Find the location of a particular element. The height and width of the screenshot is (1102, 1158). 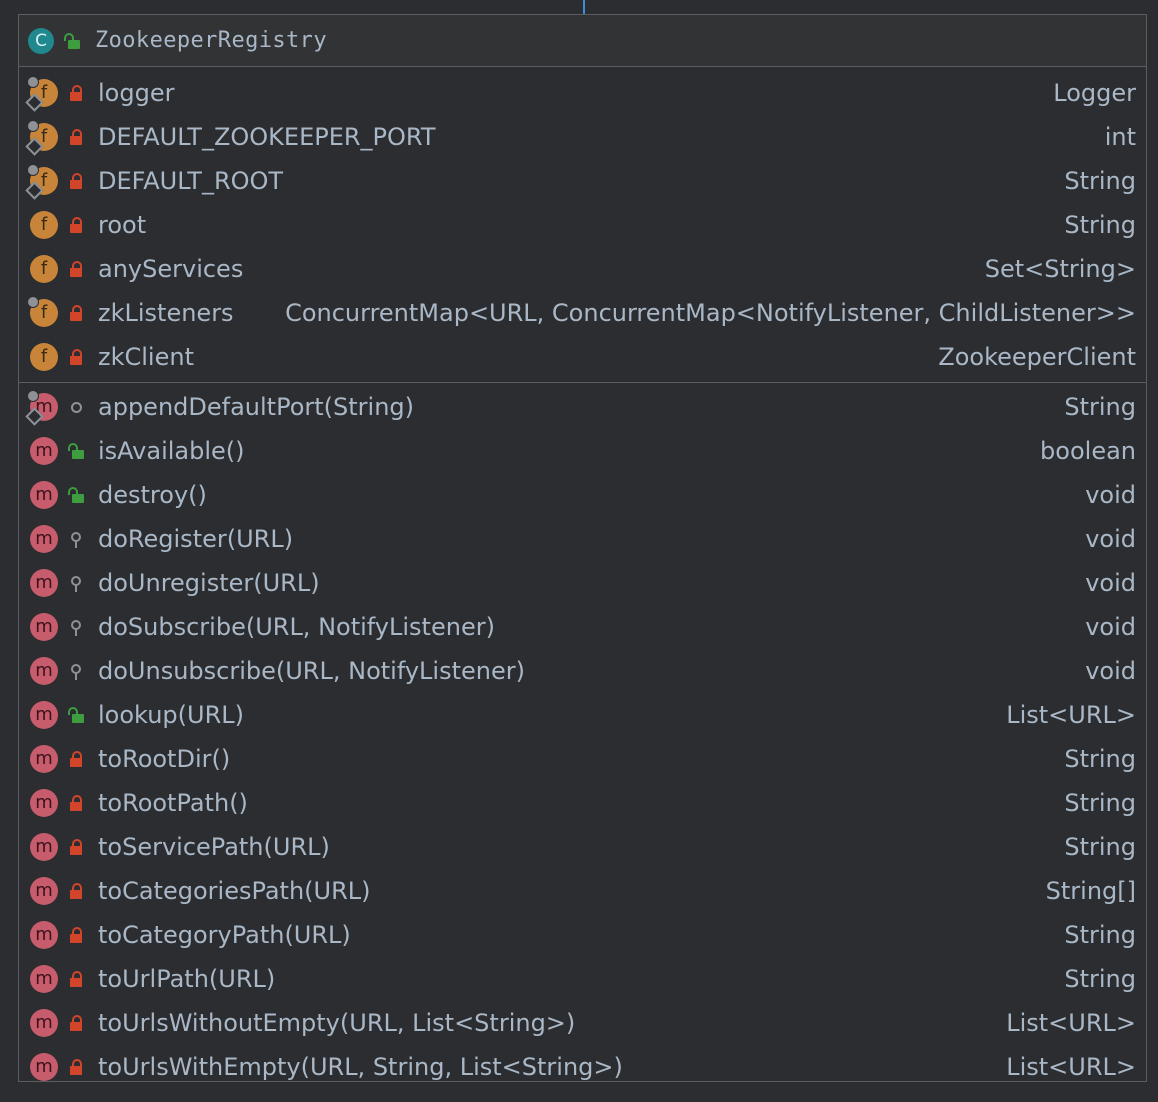

field-name: DEFAULT_ZOOKEEPER_PORT is located at coordinates (267, 137).